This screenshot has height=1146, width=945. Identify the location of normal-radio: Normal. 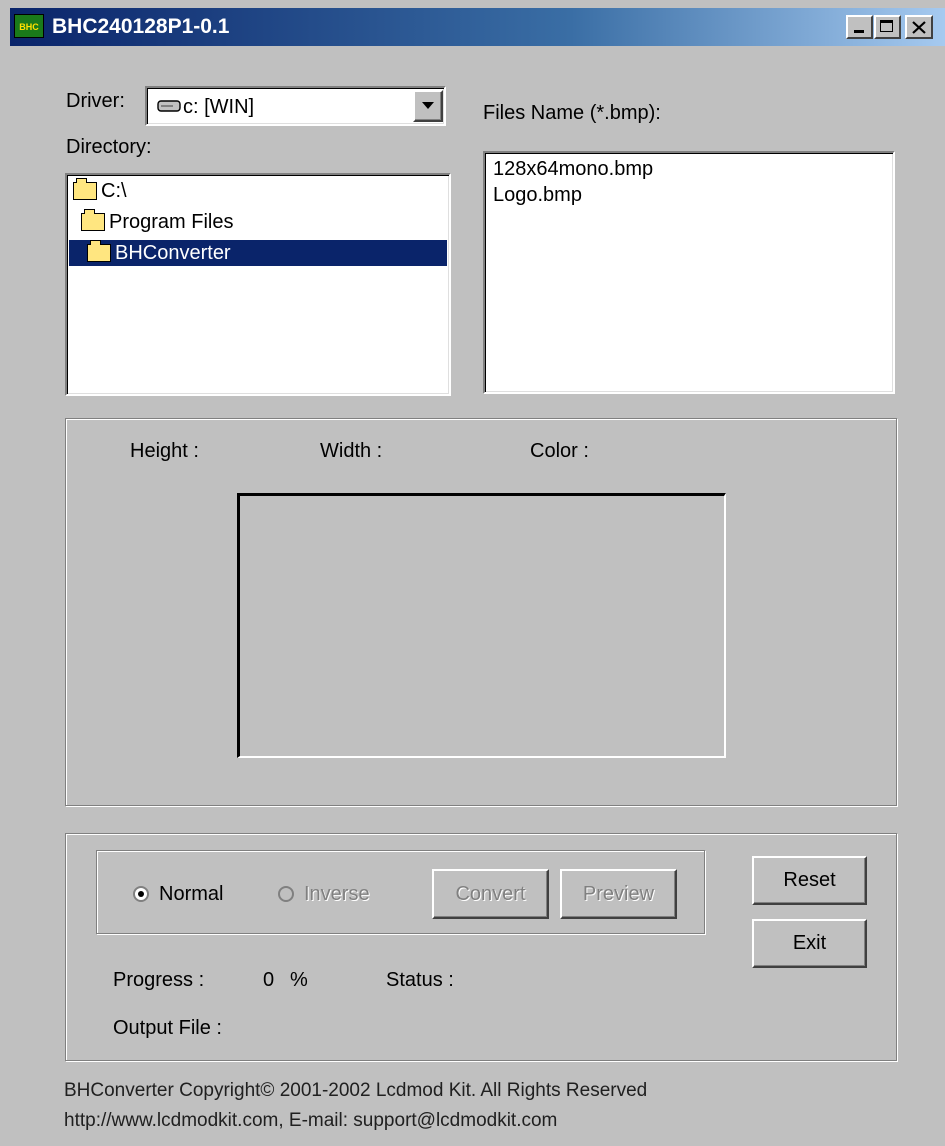
(178, 894).